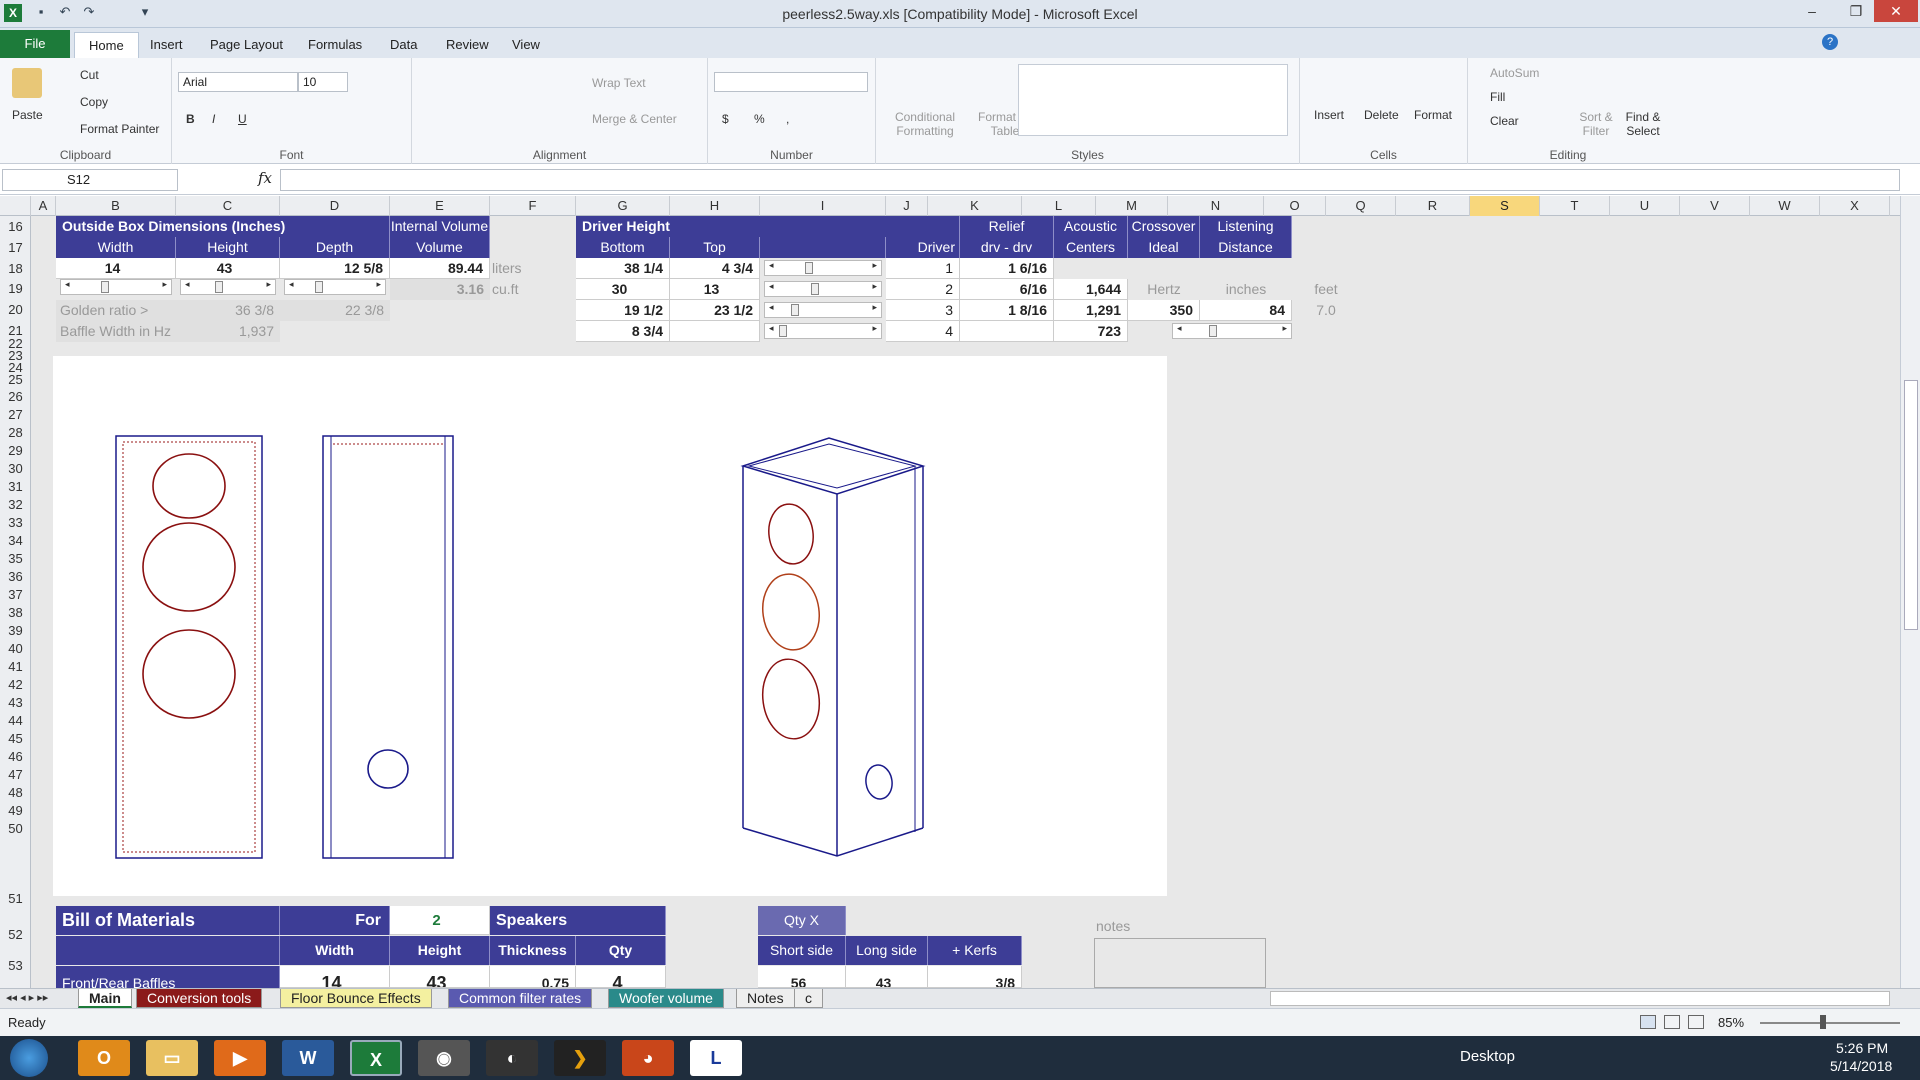 The height and width of the screenshot is (1080, 1920). I want to click on row-header: 31, so click(15, 486).